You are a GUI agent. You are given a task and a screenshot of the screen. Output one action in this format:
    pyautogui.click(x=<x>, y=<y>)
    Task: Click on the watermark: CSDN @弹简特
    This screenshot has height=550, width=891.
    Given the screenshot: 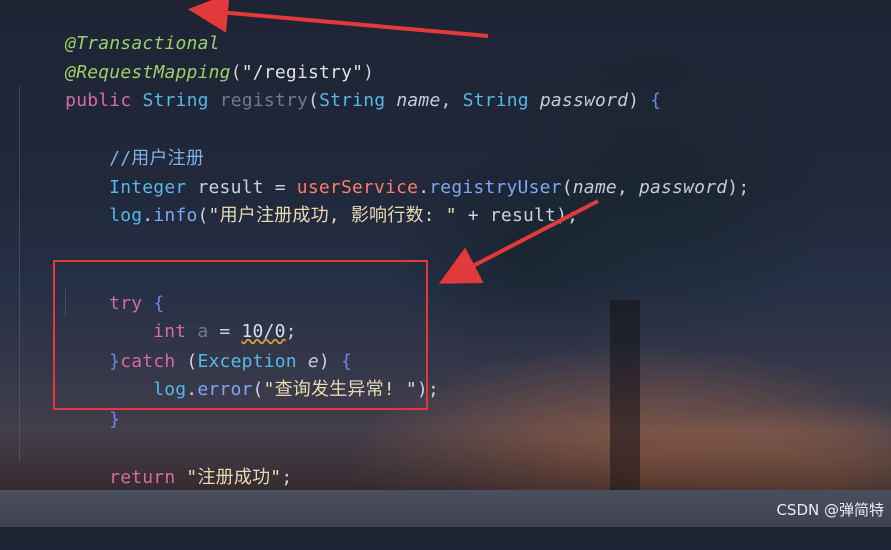 What is the action you would take?
    pyautogui.click(x=830, y=510)
    